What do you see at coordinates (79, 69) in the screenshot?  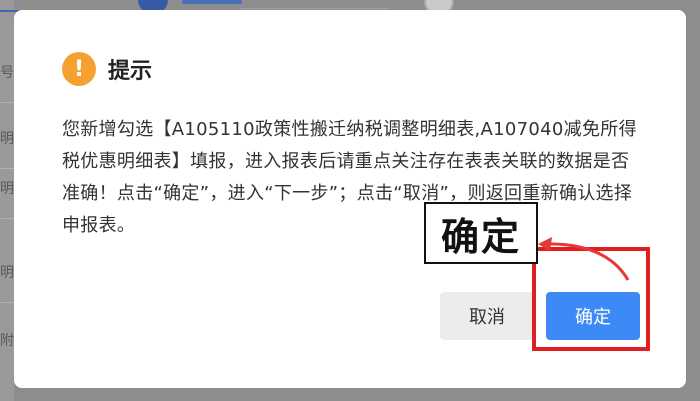 I see `warning-icon: !` at bounding box center [79, 69].